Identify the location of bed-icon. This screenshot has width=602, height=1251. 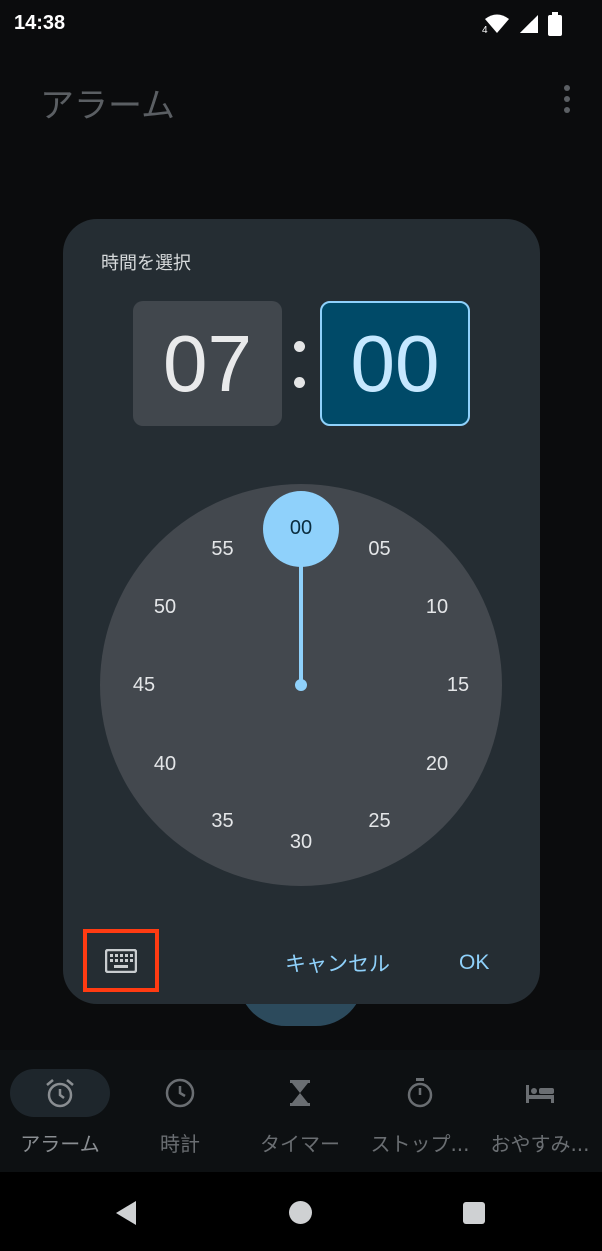
(540, 1093).